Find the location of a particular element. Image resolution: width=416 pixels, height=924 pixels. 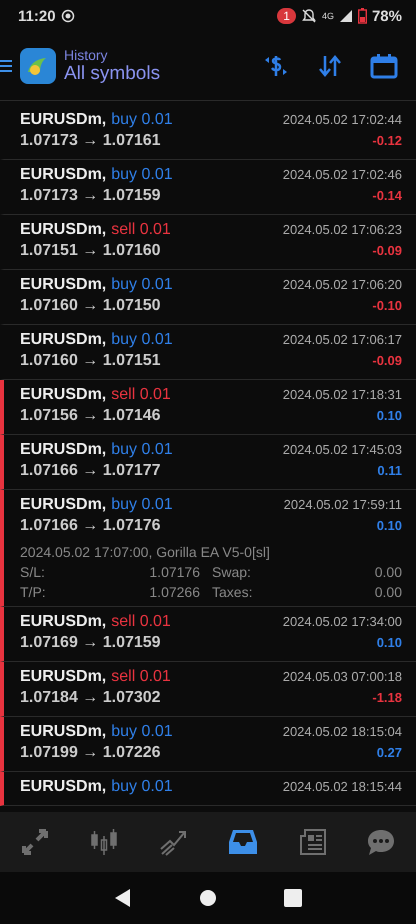

trade-row: EURUSDm, sell 0.01 2024.05.02 17:34:00 1.07169 → 1.07159 0.10 is located at coordinates (208, 634).